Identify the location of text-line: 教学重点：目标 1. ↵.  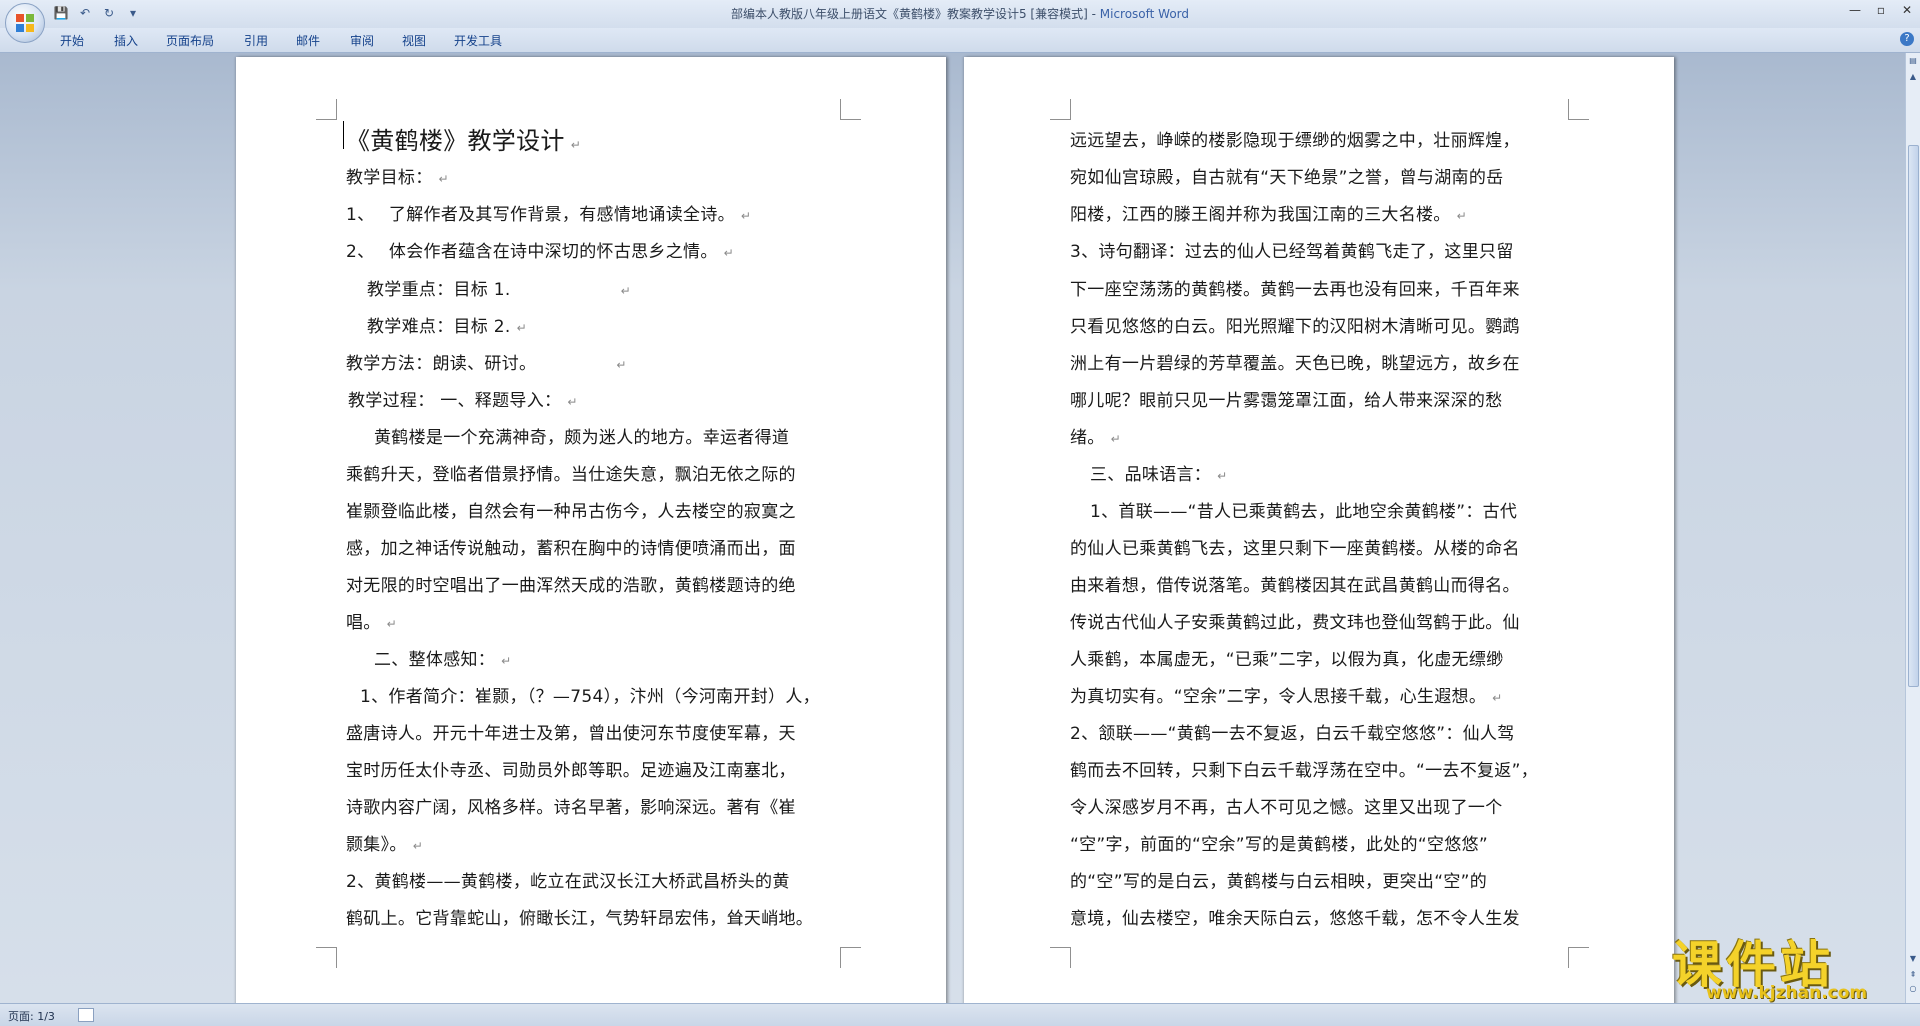
(499, 290).